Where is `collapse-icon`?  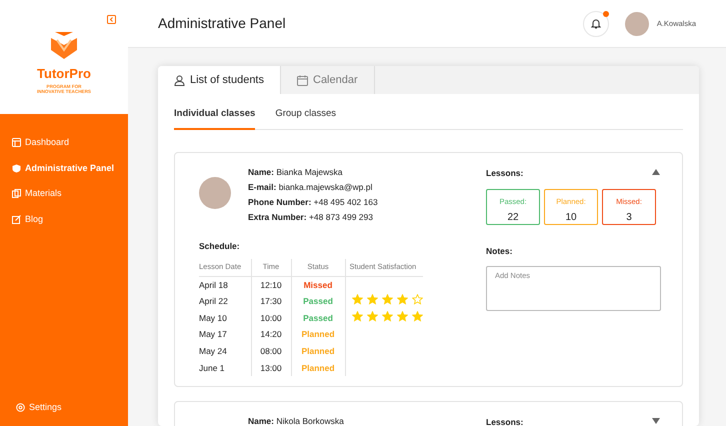
collapse-icon is located at coordinates (111, 19).